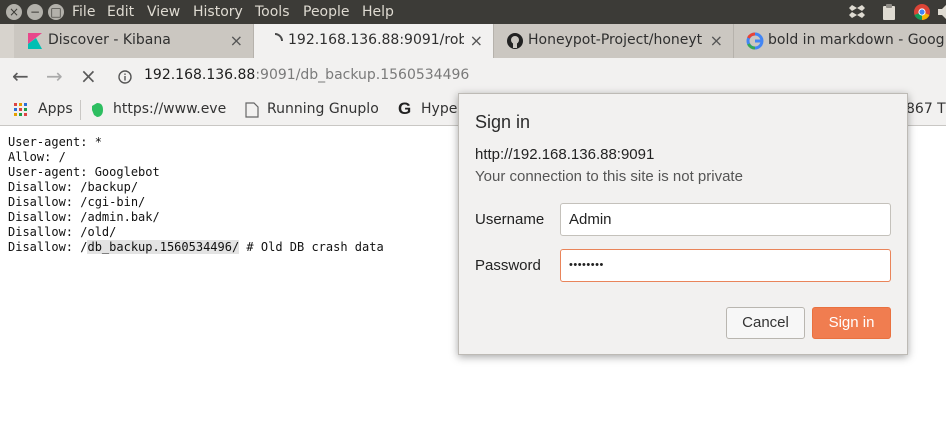  Describe the element at coordinates (163, 247) in the screenshot. I see `selected-text: db_backup.1560534496/` at that location.